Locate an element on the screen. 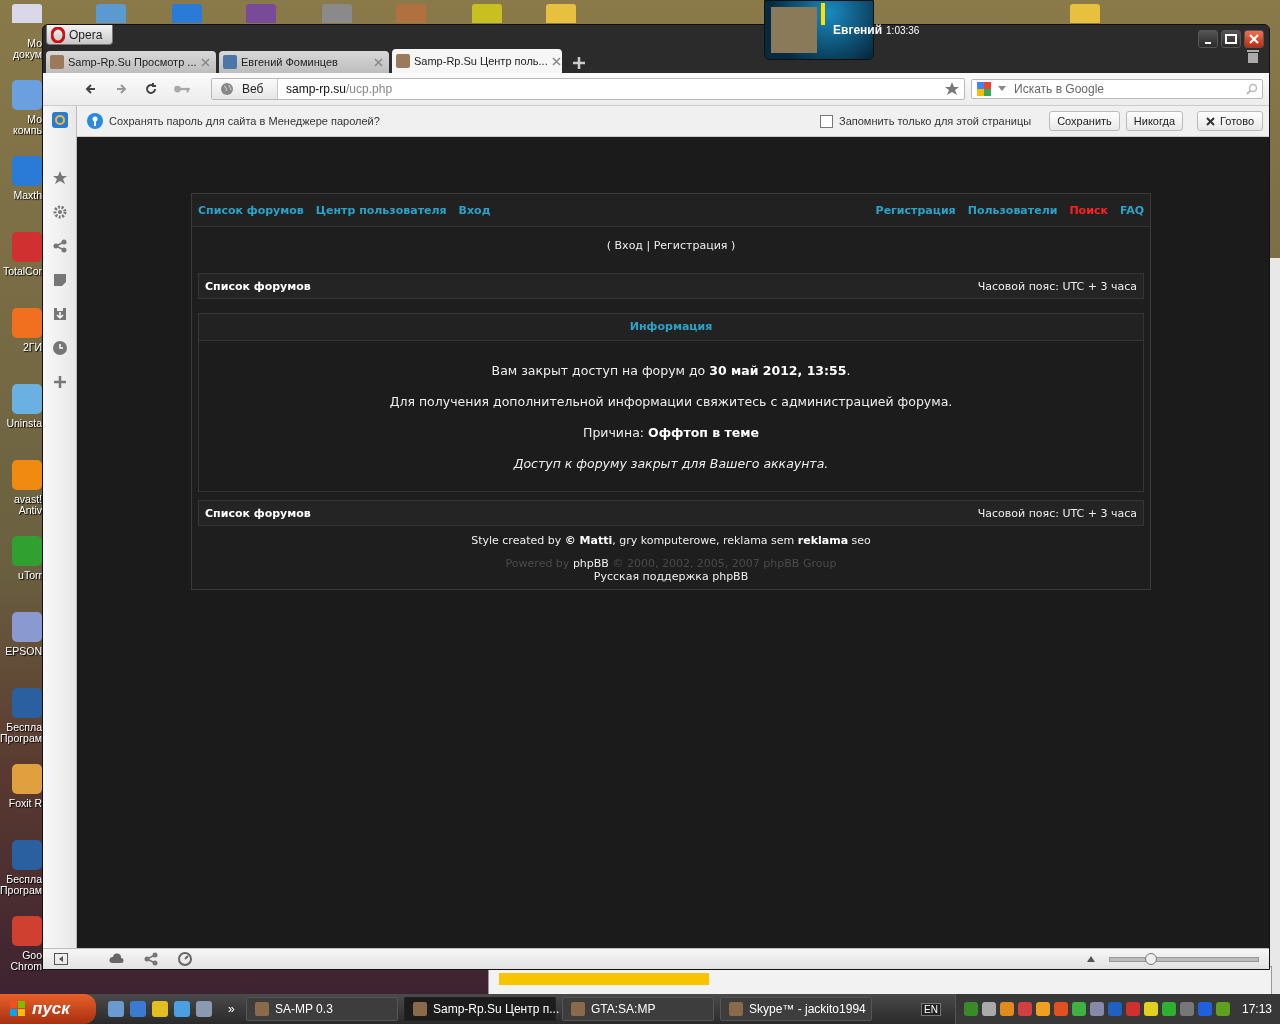 The width and height of the screenshot is (1280, 1024). panel-toggle-icon is located at coordinates (61, 959).